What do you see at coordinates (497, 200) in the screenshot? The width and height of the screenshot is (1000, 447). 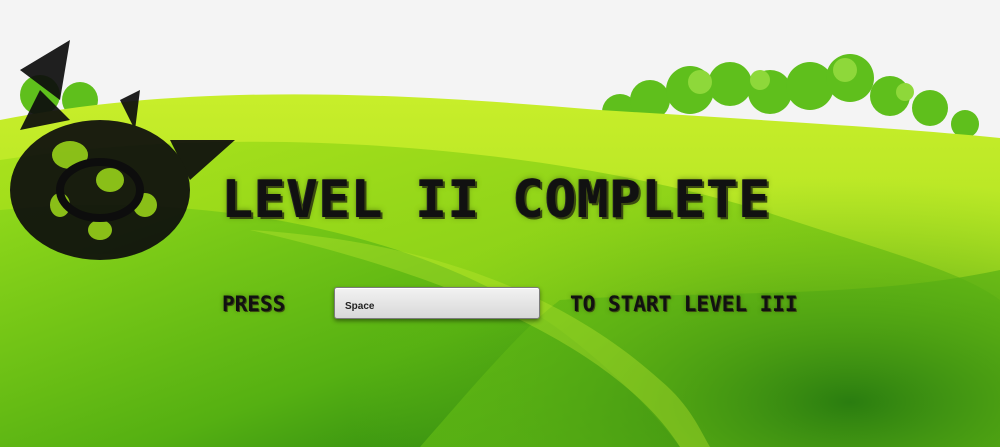 I see `level-complete-title: LEVEL II COMPLETE` at bounding box center [497, 200].